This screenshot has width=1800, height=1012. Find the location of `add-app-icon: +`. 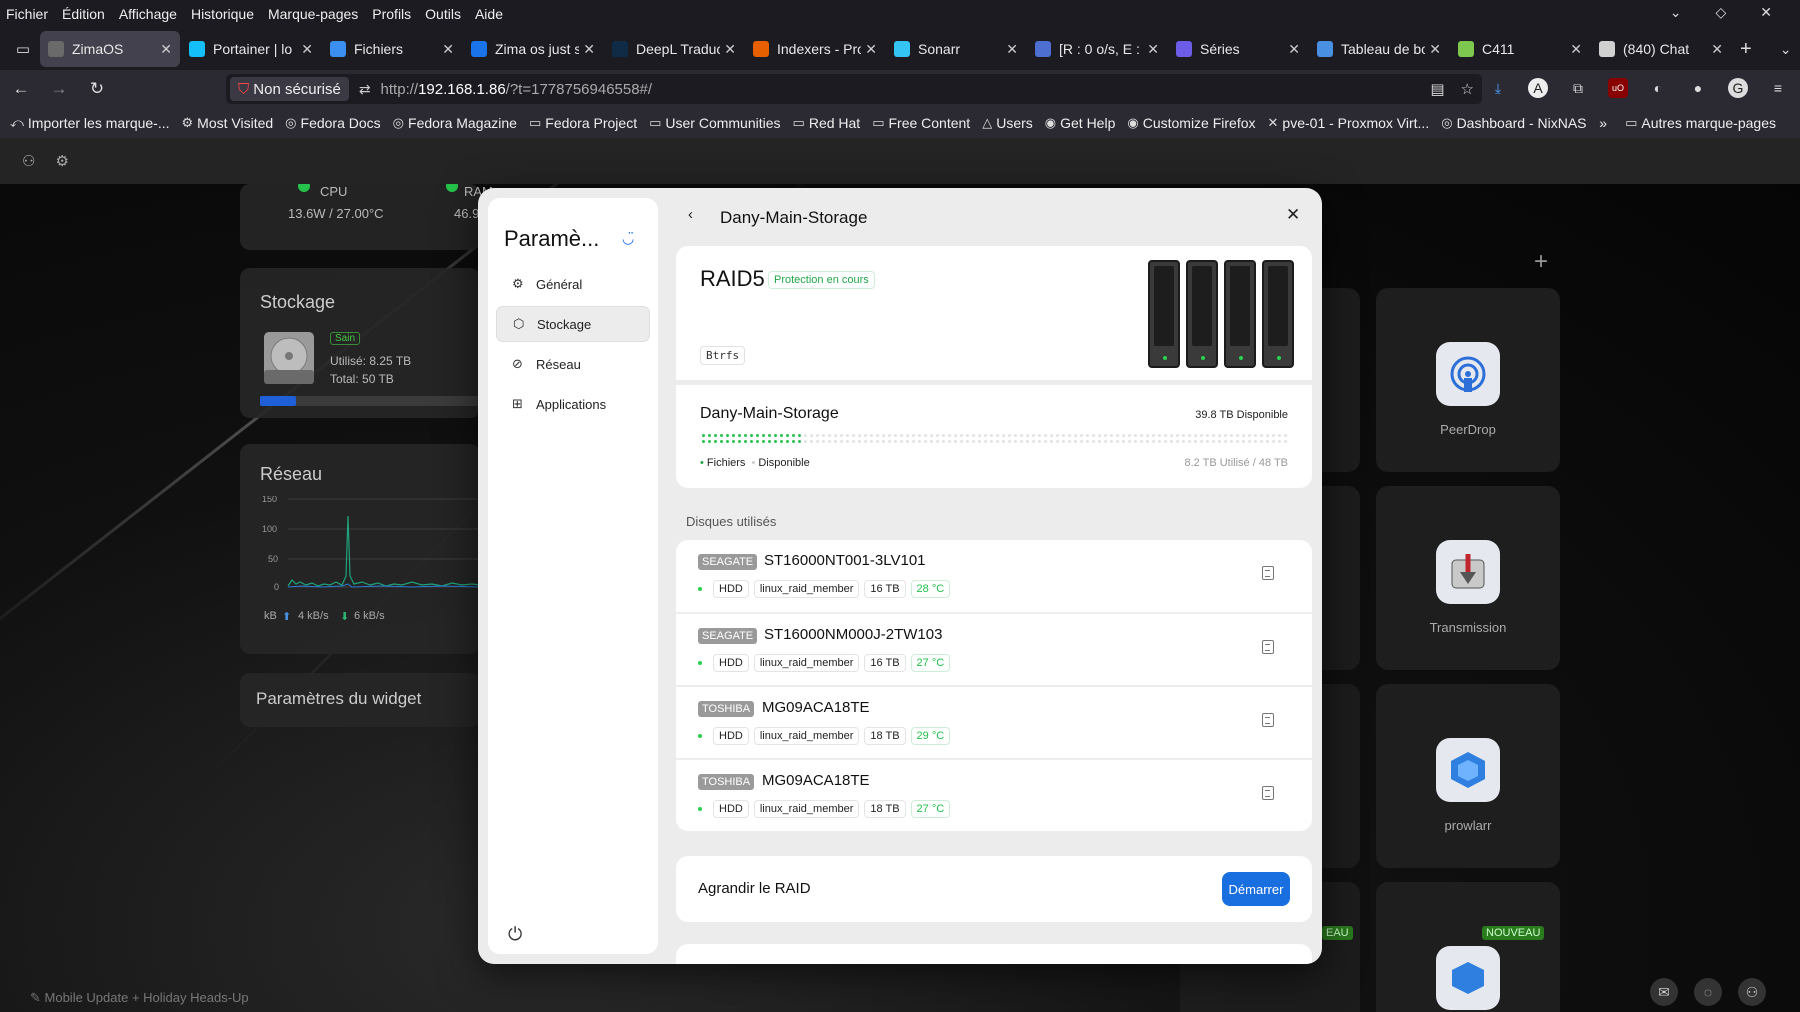

add-app-icon: + is located at coordinates (1541, 262).